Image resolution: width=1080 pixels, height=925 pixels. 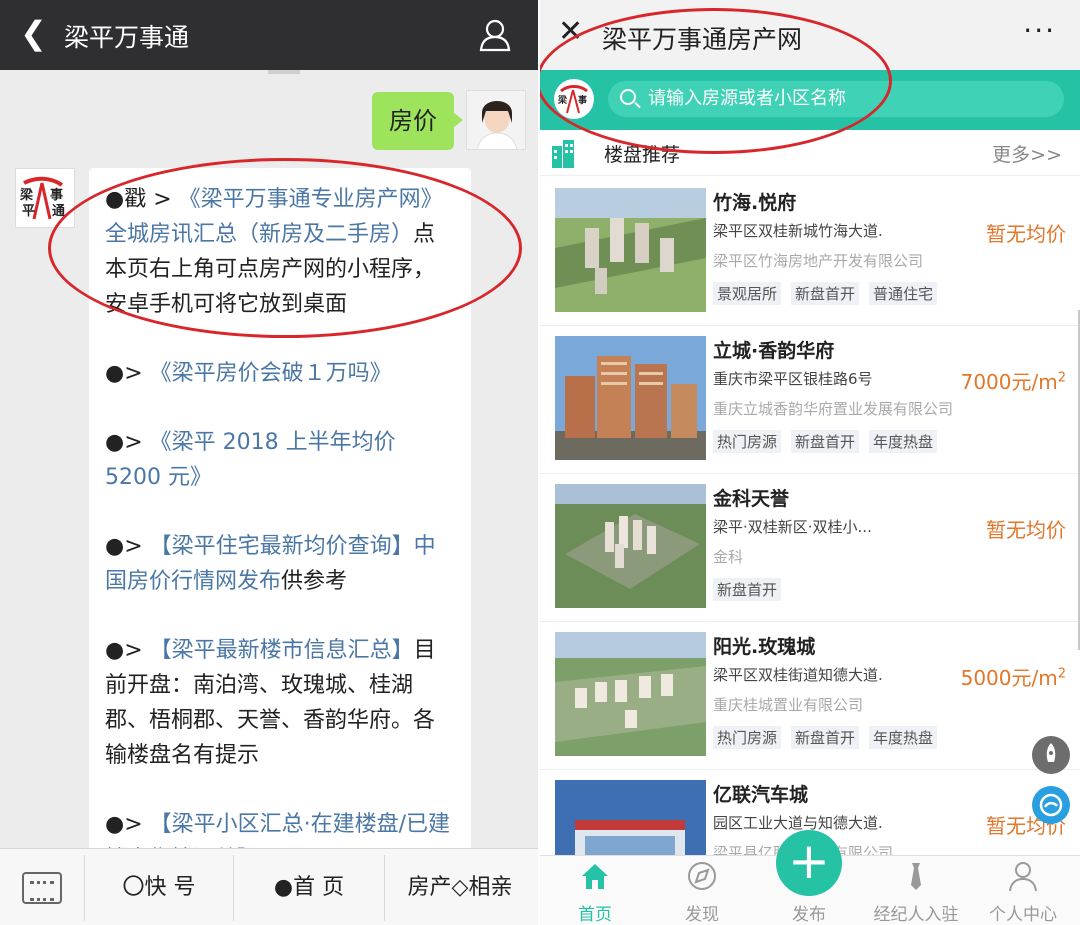 I want to click on tag: 景观居所, so click(x=747, y=293).